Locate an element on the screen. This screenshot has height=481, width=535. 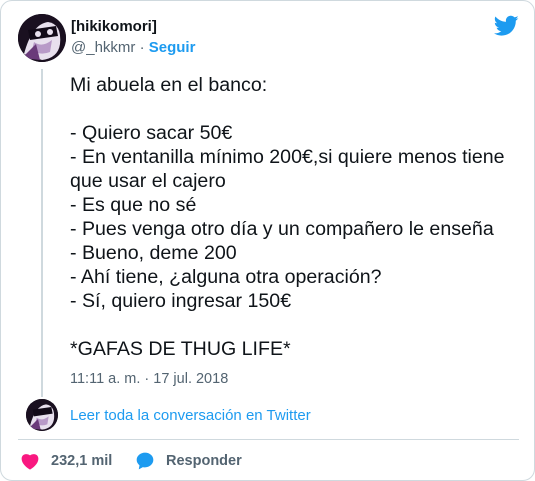
author-handle: @_hkkmr is located at coordinates (103, 47).